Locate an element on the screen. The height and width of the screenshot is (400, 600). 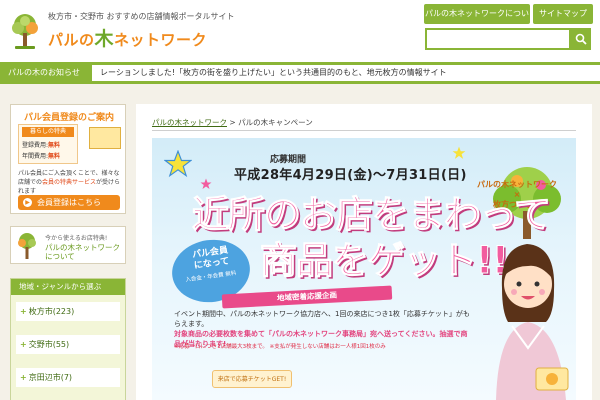
region-item-katano: + 交野市(55) is located at coordinates (68, 344).